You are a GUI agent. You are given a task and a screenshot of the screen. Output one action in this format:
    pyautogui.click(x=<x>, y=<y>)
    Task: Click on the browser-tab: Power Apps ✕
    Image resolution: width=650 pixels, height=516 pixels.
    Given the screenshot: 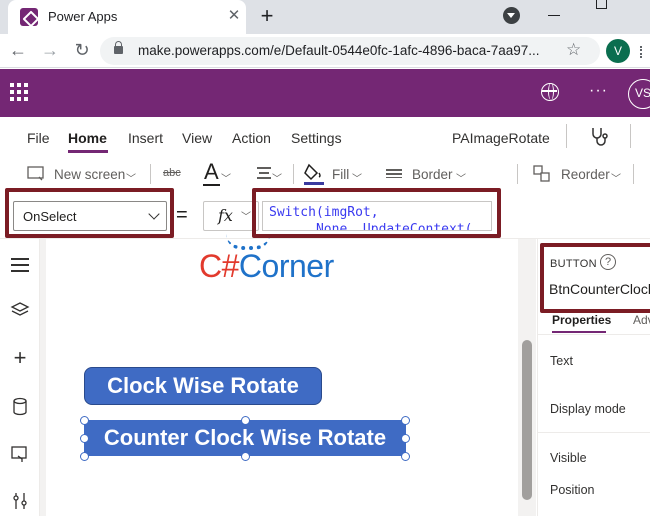 What is the action you would take?
    pyautogui.click(x=127, y=17)
    